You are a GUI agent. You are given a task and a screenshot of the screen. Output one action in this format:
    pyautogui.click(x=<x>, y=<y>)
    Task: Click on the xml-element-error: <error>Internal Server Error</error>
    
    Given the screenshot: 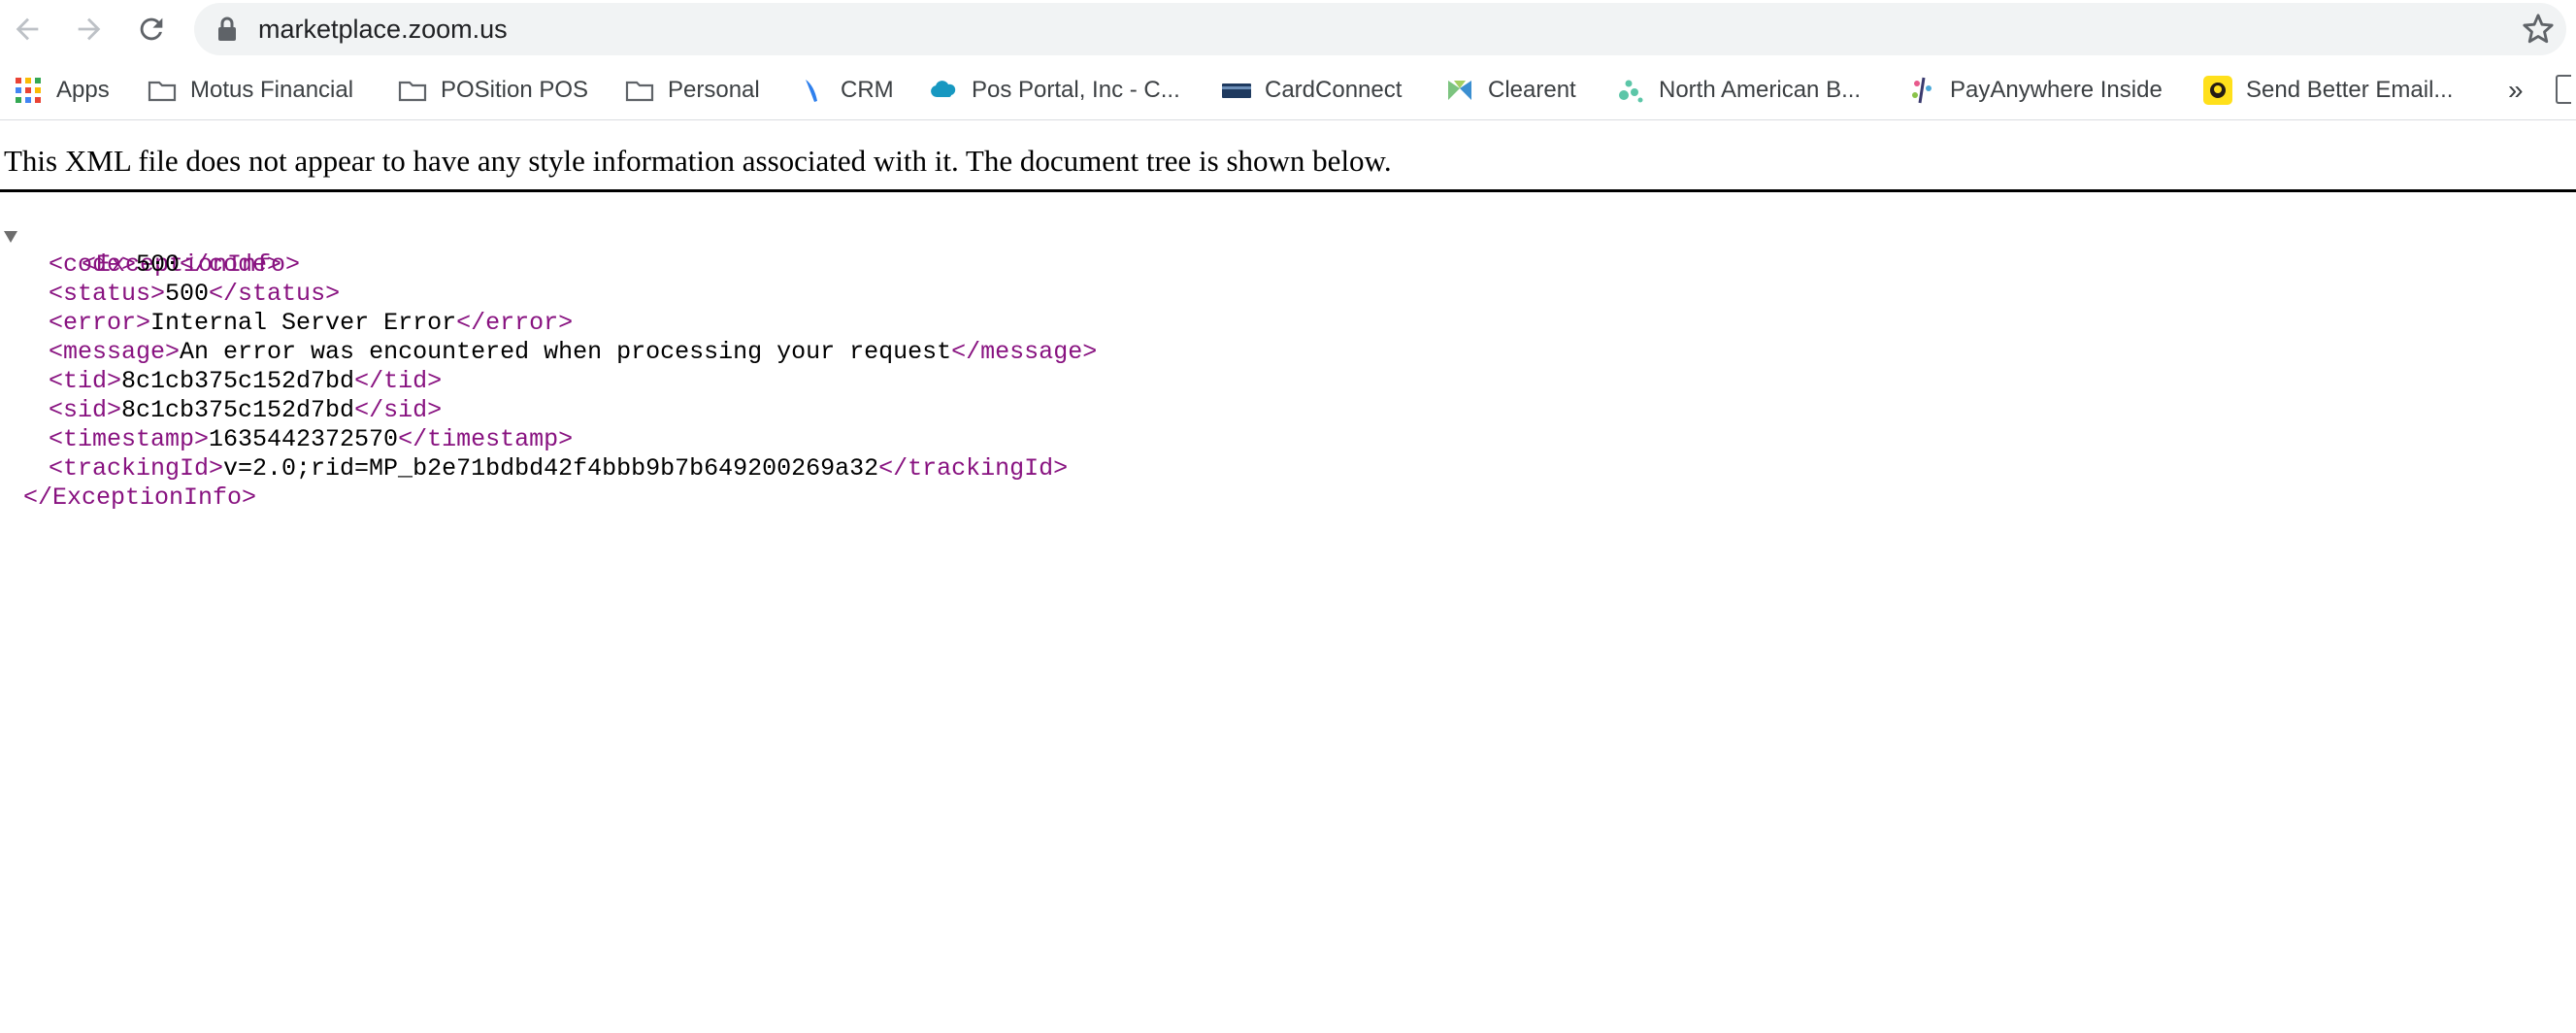 What is the action you would take?
    pyautogui.click(x=548, y=323)
    